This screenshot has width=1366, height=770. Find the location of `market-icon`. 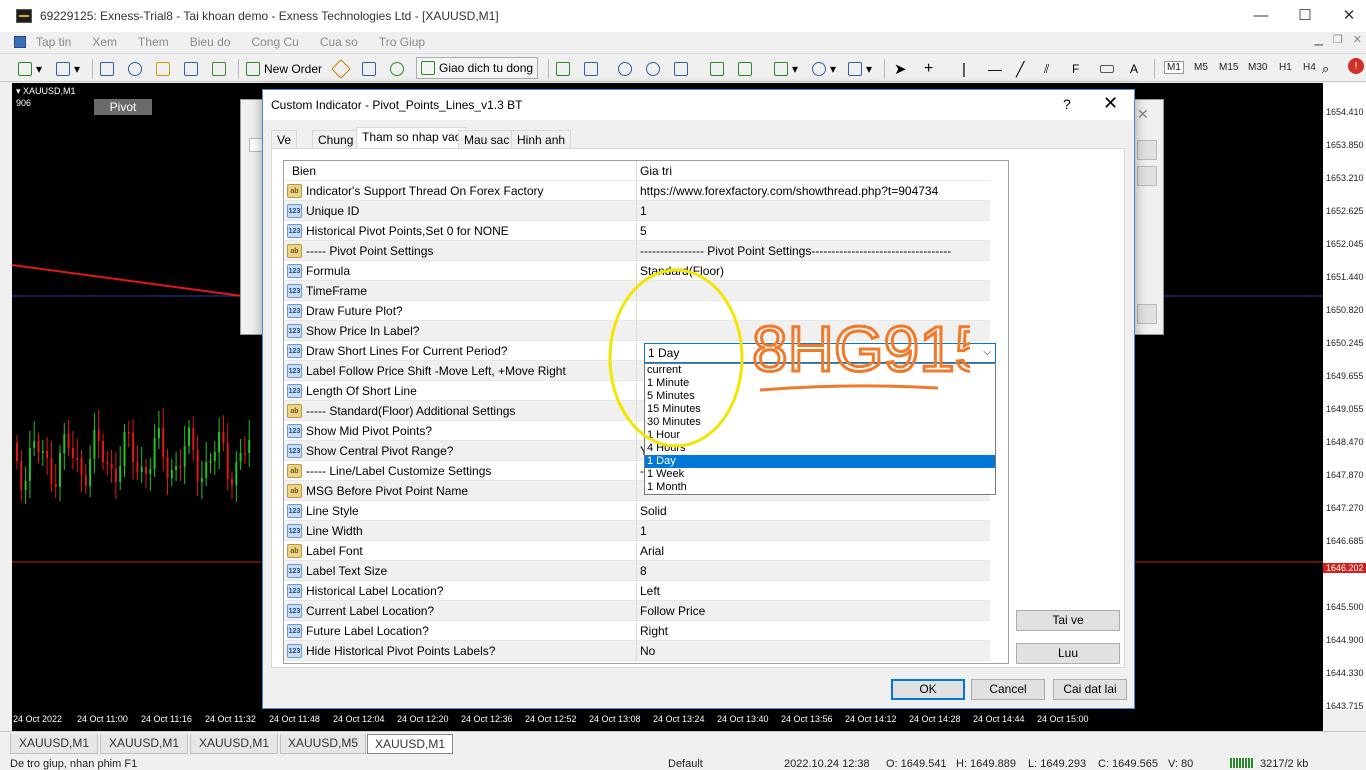

market-icon is located at coordinates (399, 69).